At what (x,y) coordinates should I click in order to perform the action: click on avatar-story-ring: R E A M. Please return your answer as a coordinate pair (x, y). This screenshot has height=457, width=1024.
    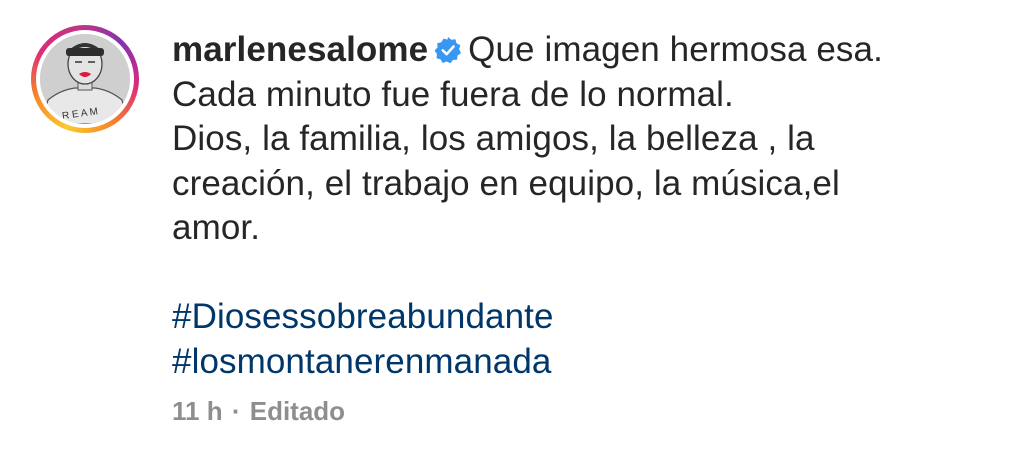
    Looking at the image, I should click on (85, 79).